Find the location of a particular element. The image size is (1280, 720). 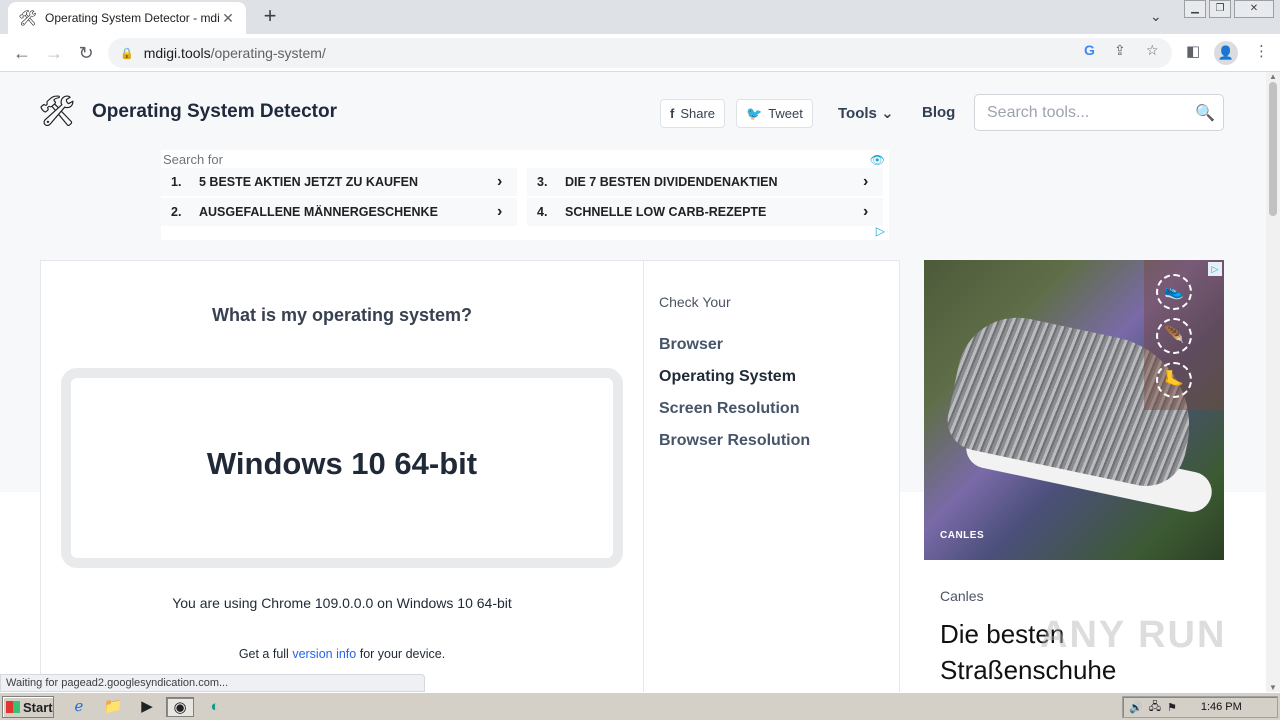

tab-title: Operating System Detector - mdigi.t is located at coordinates (132, 18).